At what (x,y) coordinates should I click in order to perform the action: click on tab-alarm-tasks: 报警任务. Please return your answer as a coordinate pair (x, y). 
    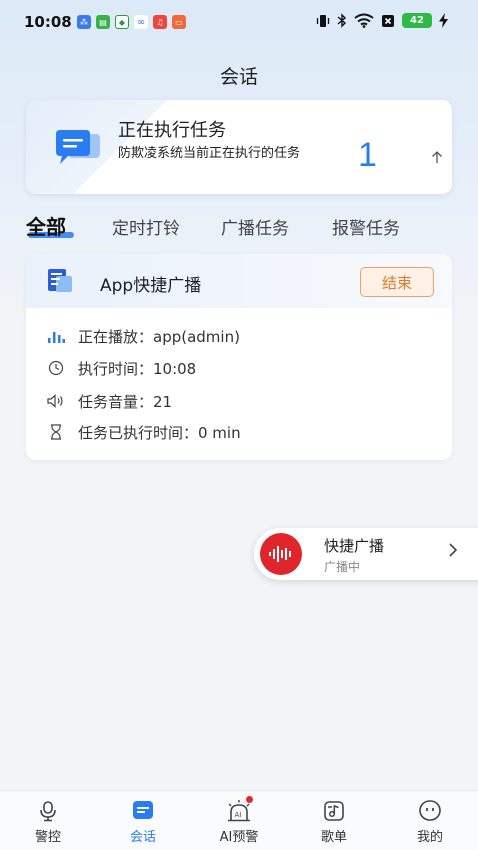
    Looking at the image, I should click on (366, 226).